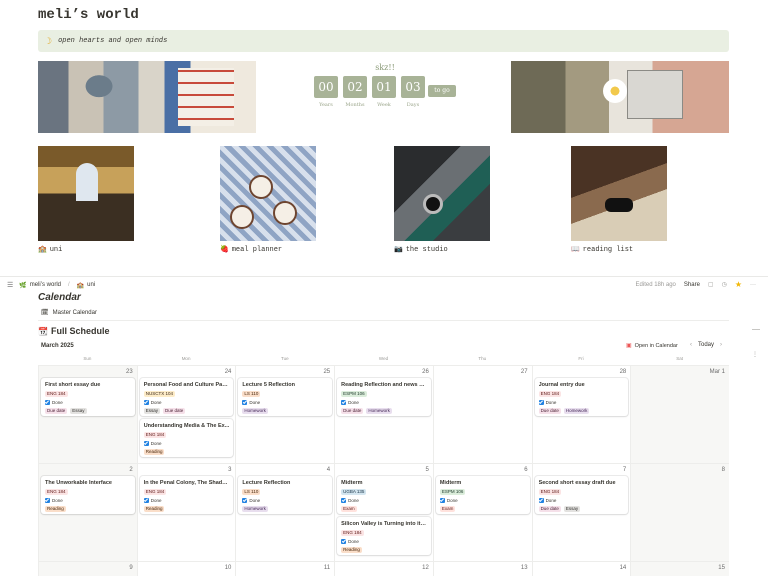 Image resolution: width=768 pixels, height=576 pixels. I want to click on course-tag: ESPM 106, so click(354, 394).